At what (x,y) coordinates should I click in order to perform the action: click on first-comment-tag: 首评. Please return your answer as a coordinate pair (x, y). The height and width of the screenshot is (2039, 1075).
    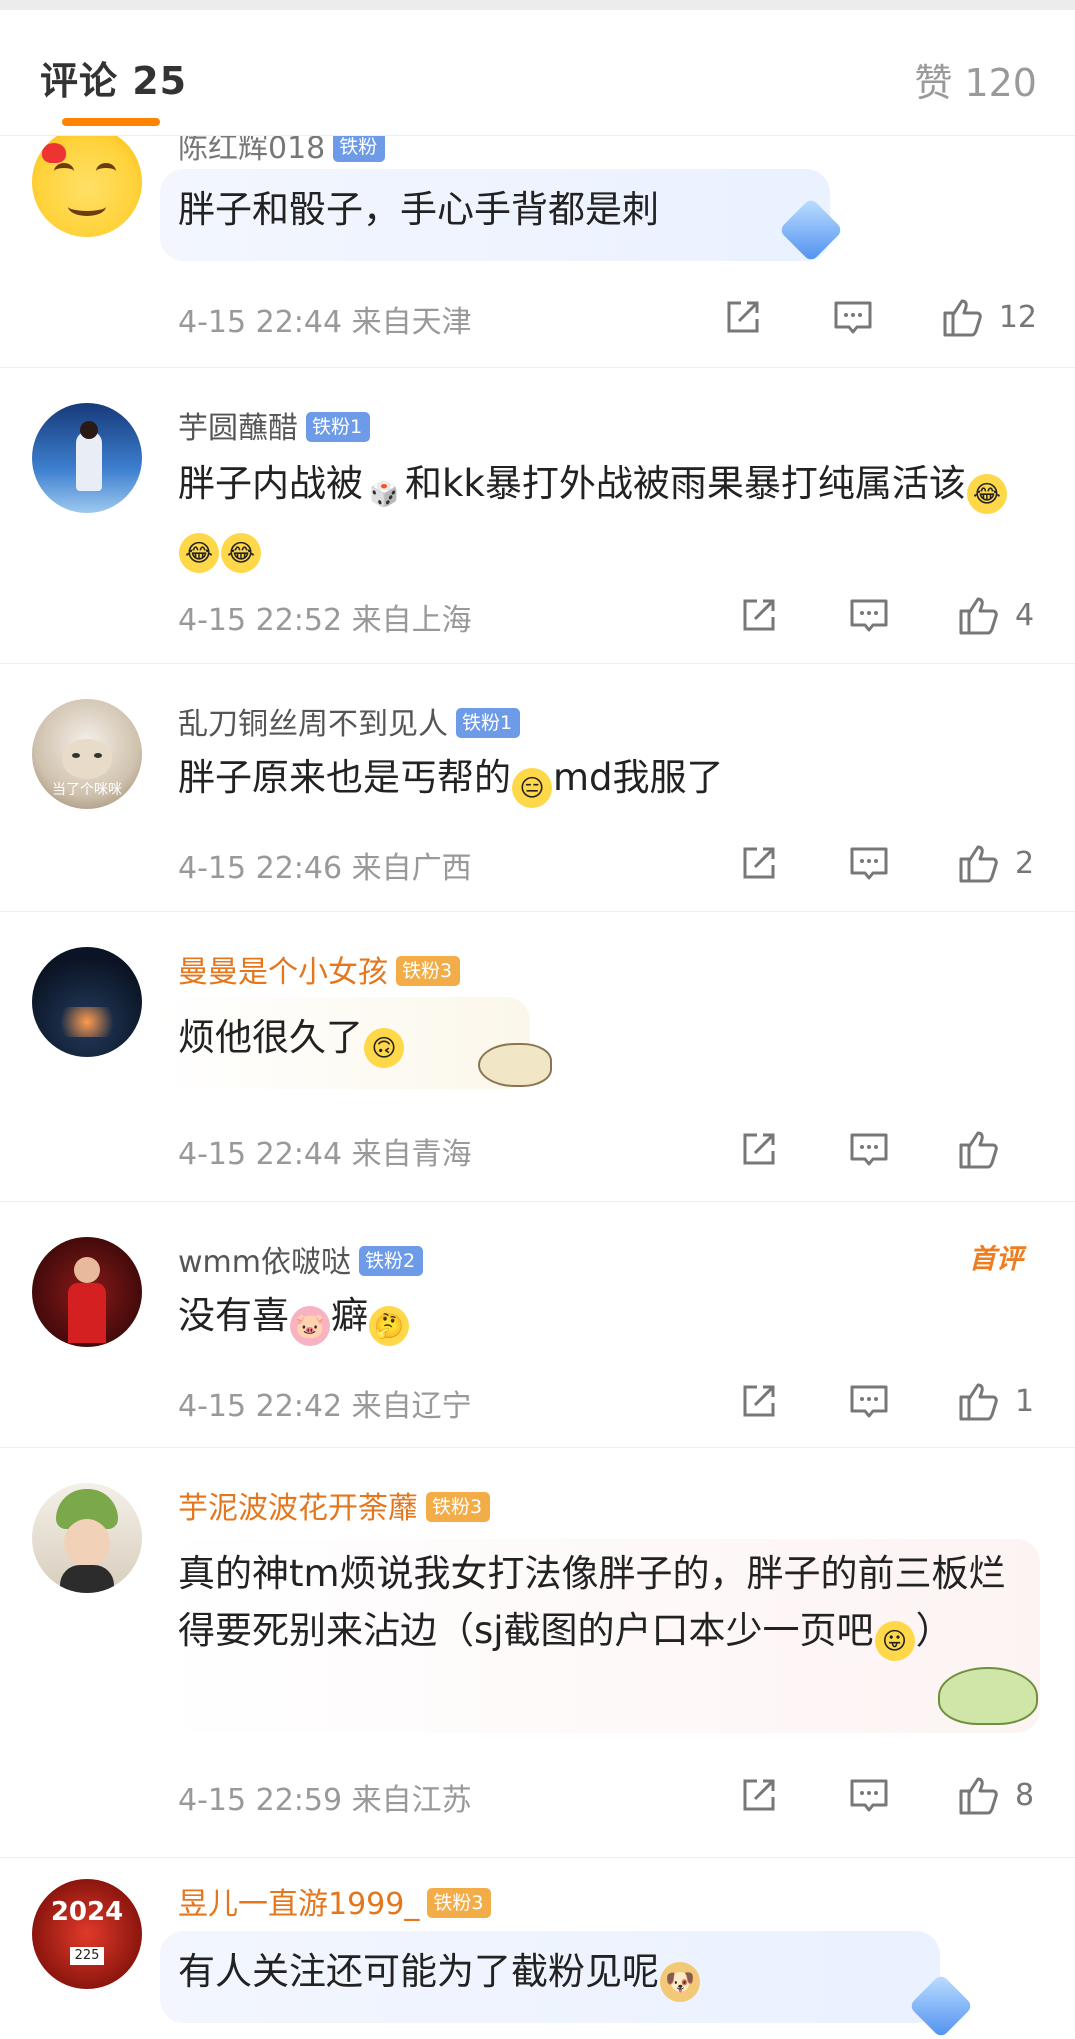
    Looking at the image, I should click on (996, 1259).